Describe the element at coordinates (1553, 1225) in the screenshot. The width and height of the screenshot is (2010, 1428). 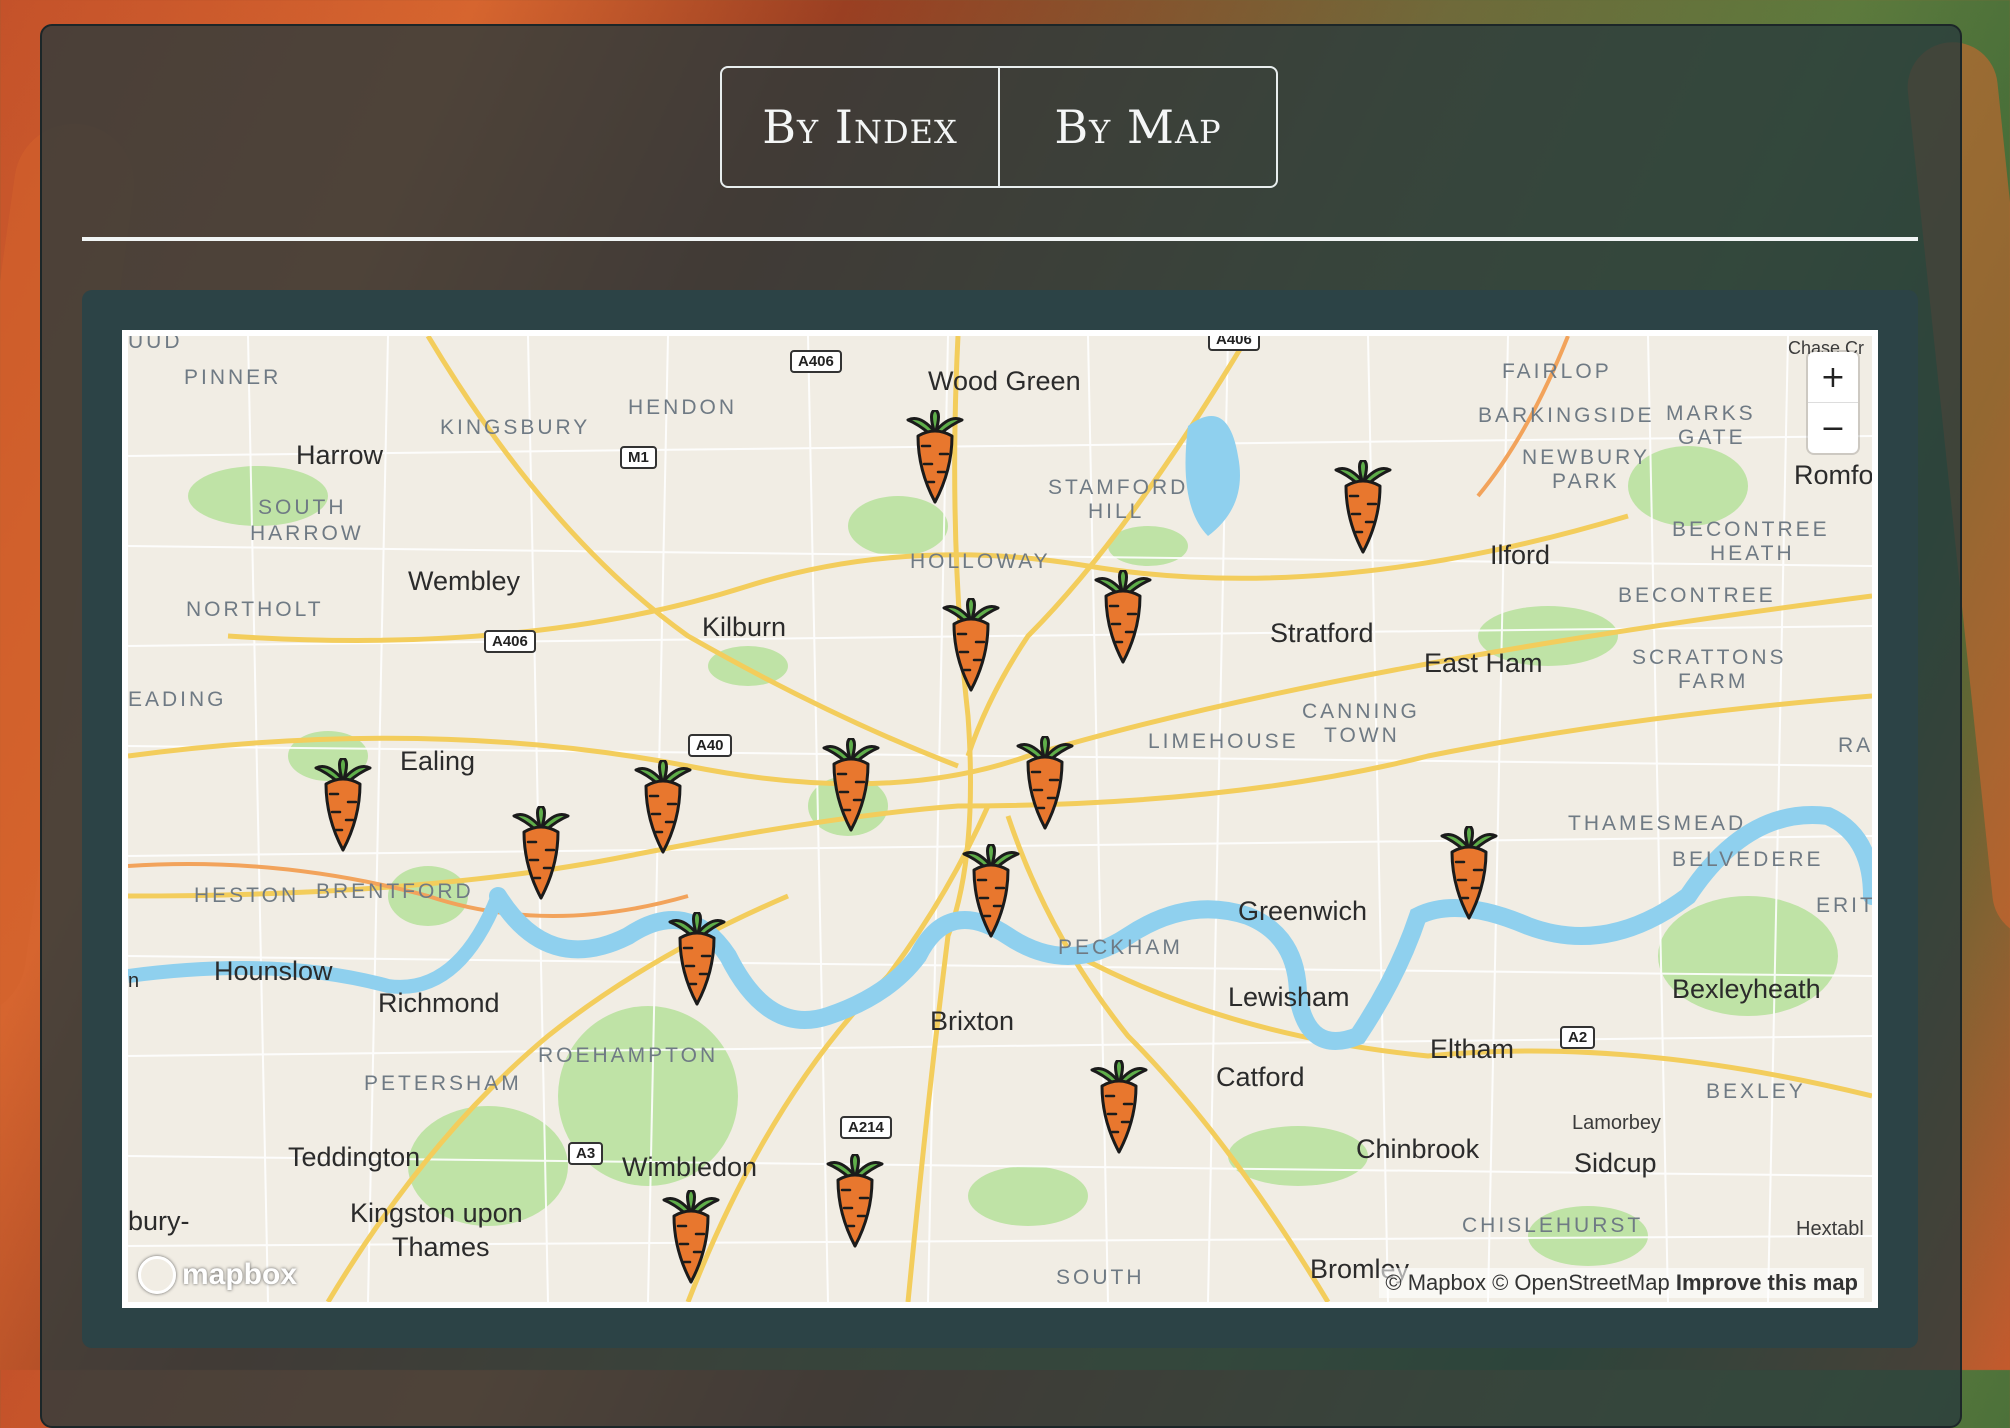
I see `district-label: CHISLEHURST` at that location.